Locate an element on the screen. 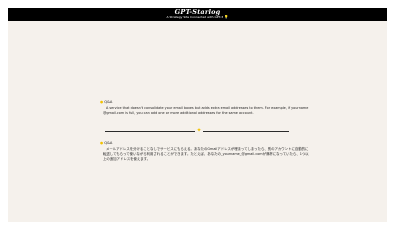 This screenshot has width=395, height=240. lightbulb-icon: 💡 is located at coordinates (226, 17).